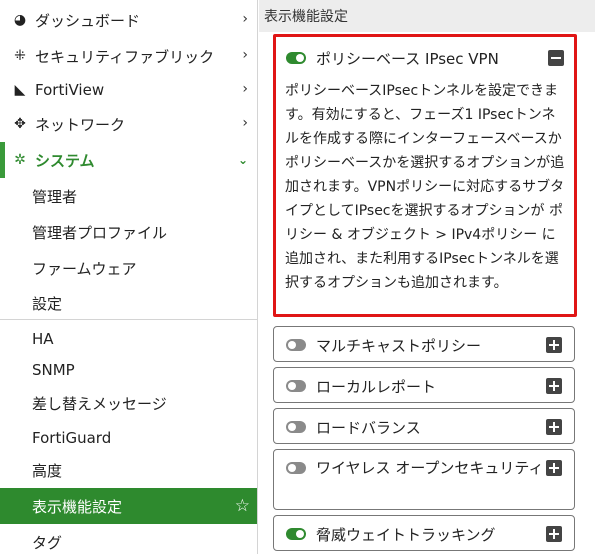 This screenshot has height=554, width=595. What do you see at coordinates (125, 56) in the screenshot?
I see `sidebar-item-label: セキュリティファブリック` at bounding box center [125, 56].